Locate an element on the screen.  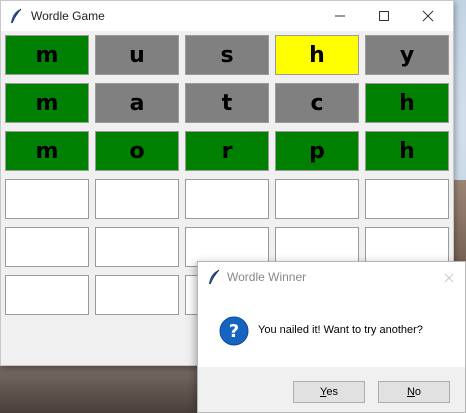
close-button is located at coordinates (428, 16).